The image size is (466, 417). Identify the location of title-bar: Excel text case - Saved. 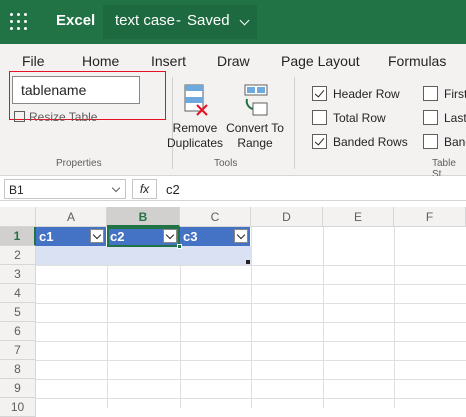
(233, 22).